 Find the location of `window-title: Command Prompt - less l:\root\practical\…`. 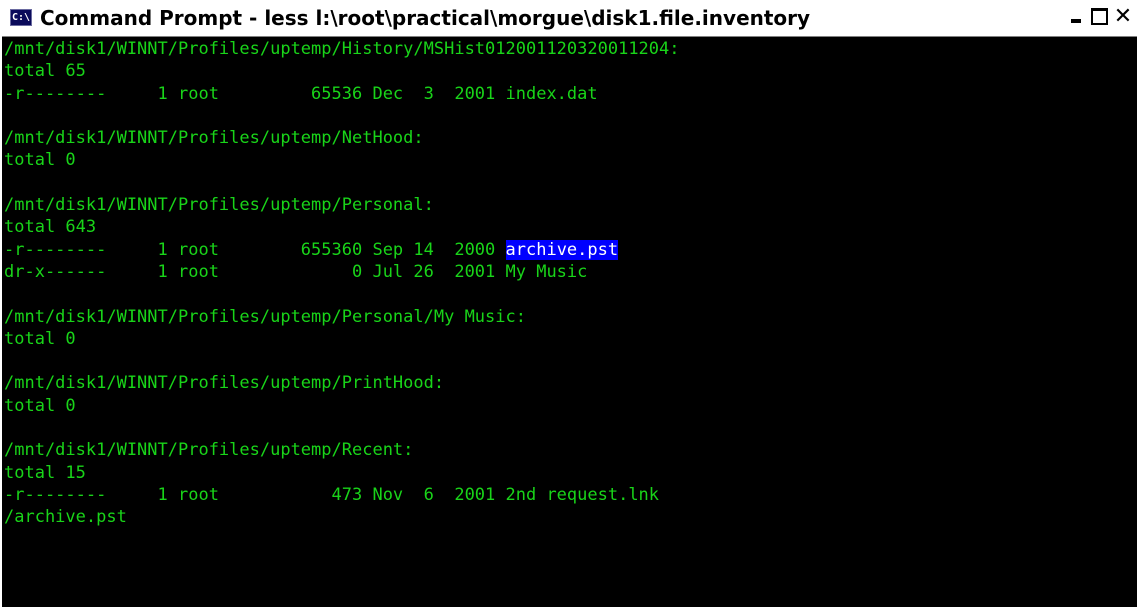

window-title: Command Prompt - less l:\root\practical\… is located at coordinates (425, 18).